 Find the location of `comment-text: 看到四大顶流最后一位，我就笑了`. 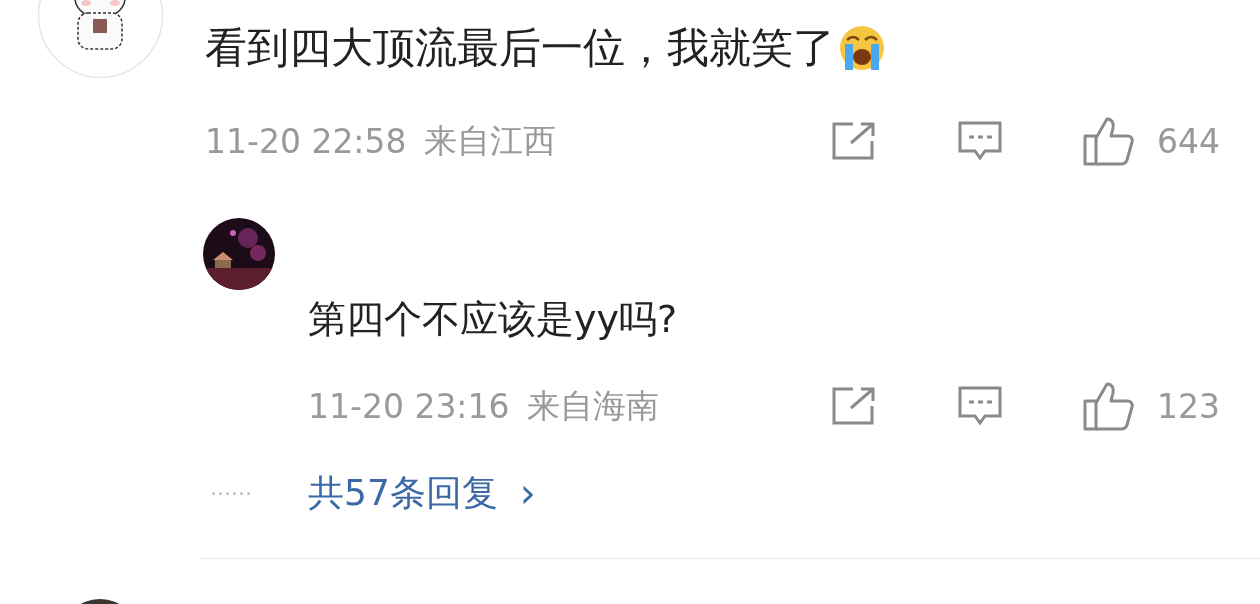

comment-text: 看到四大顶流最后一位，我就笑了 is located at coordinates (520, 48).